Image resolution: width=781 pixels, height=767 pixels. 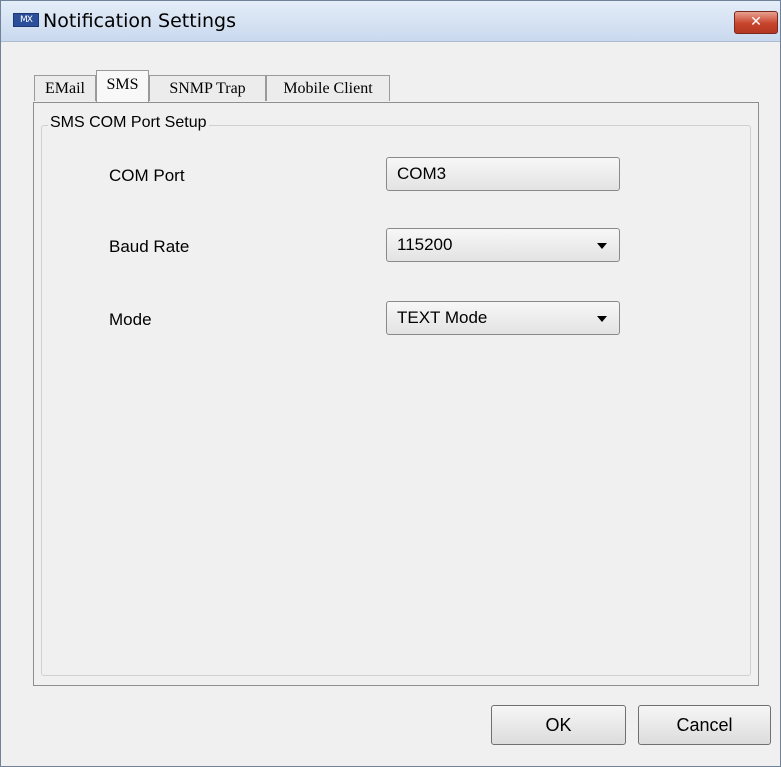 I want to click on com-port-button: COM3, so click(x=503, y=174).